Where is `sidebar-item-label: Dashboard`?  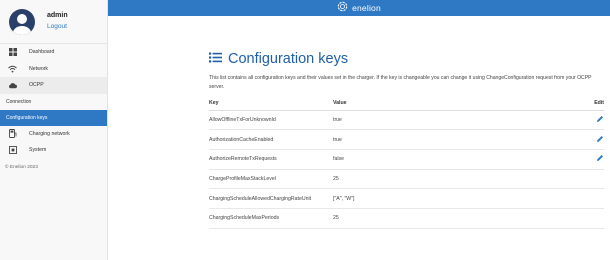
sidebar-item-label: Dashboard is located at coordinates (42, 52).